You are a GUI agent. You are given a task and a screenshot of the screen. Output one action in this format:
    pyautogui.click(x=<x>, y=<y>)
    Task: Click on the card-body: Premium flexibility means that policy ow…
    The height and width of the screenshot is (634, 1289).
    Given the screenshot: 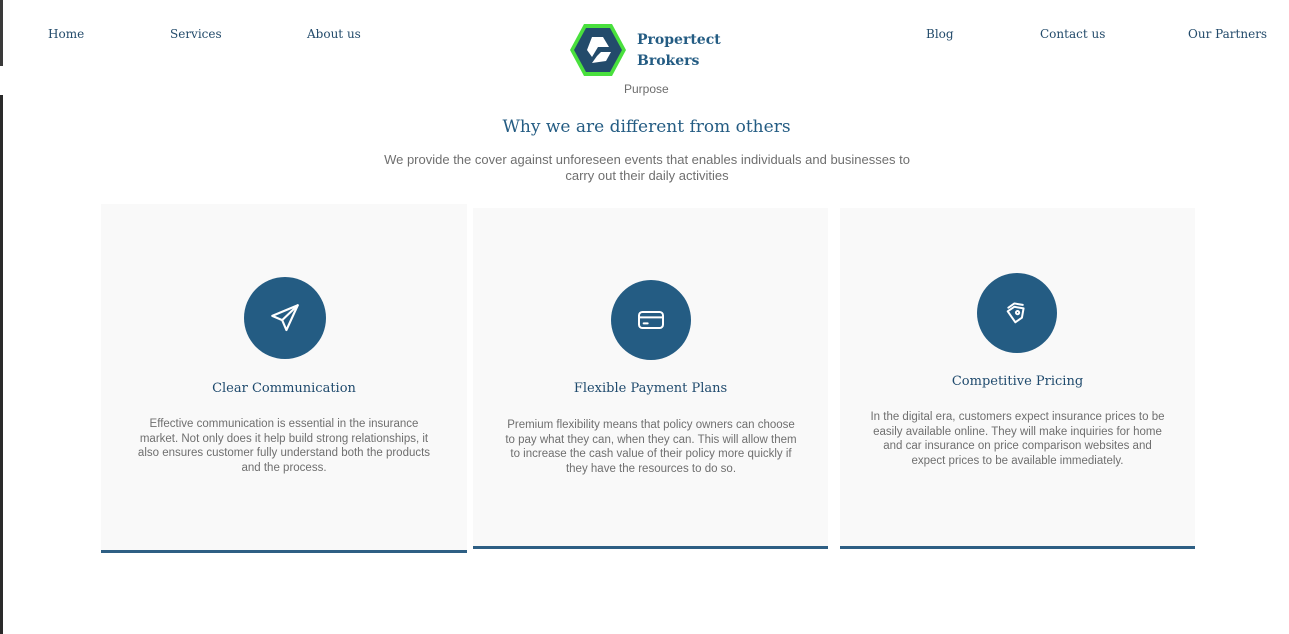 What is the action you would take?
    pyautogui.click(x=651, y=447)
    